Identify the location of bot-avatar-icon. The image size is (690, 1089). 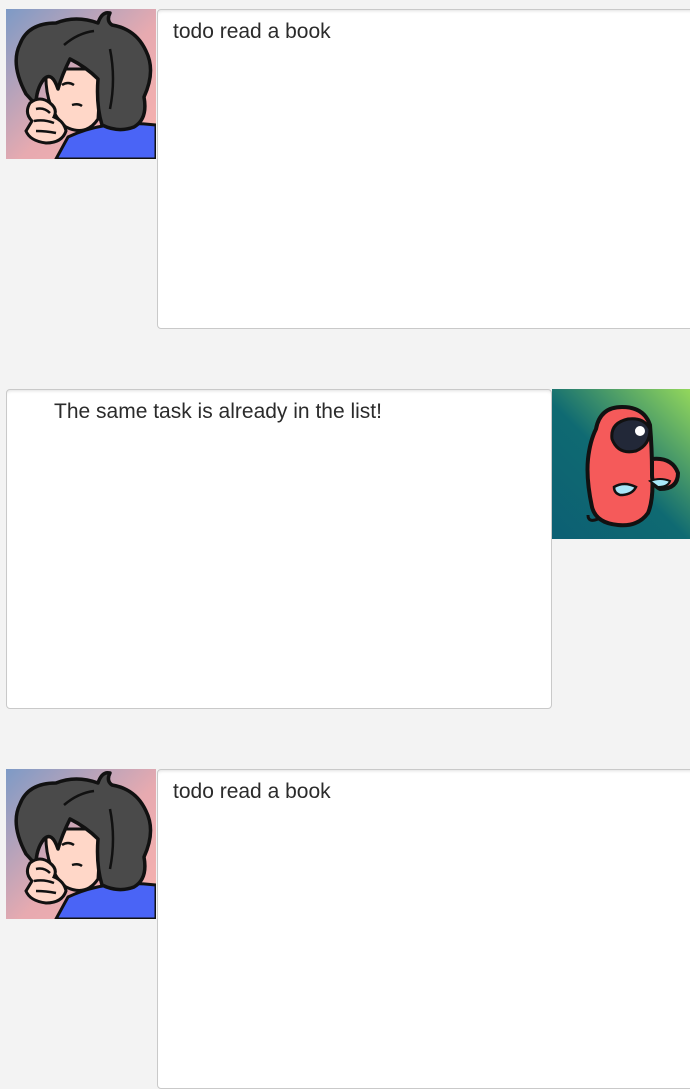
(621, 464).